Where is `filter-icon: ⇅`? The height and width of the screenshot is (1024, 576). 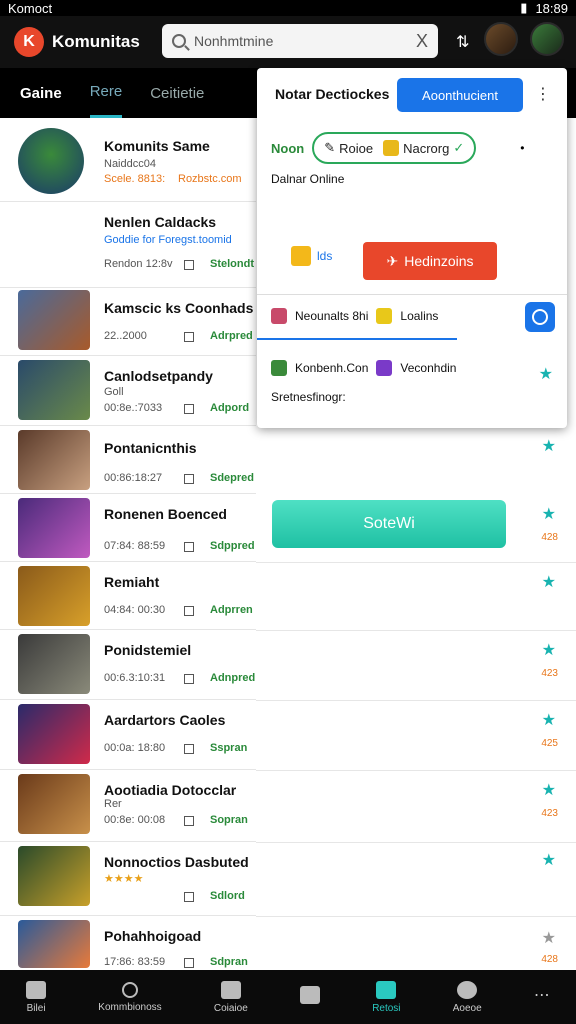 filter-icon: ⇅ is located at coordinates (462, 42).